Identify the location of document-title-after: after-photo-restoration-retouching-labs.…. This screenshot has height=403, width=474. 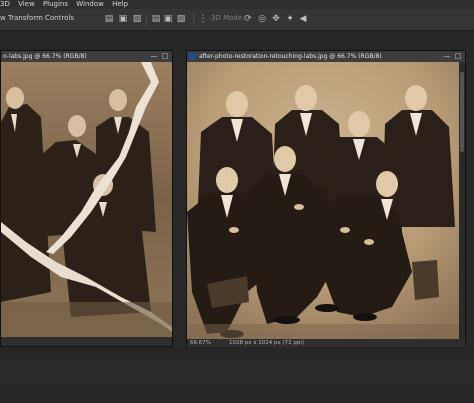
(290, 56).